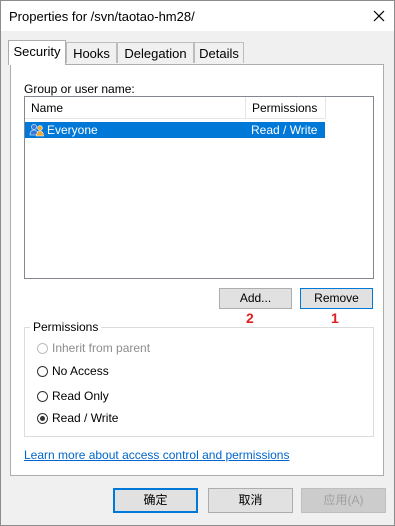 Image resolution: width=395 pixels, height=526 pixels. I want to click on group-or-user-label: Group or user name:, so click(79, 89).